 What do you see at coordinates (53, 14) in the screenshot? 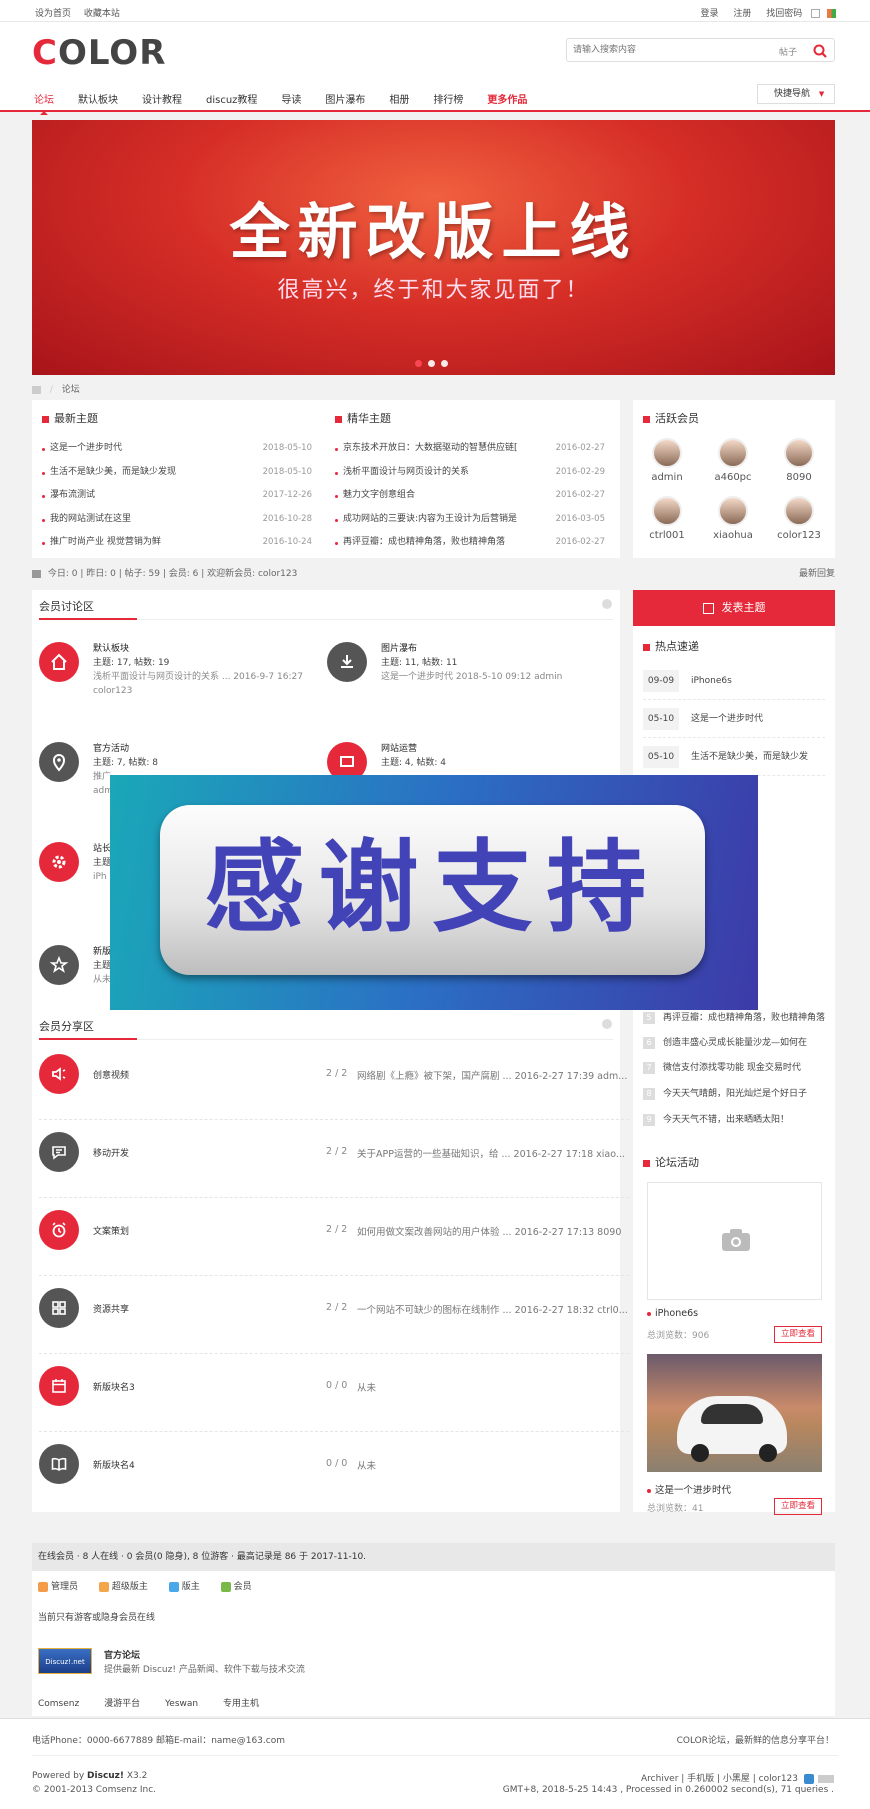
I see `set-homepage-link: 设为首页` at bounding box center [53, 14].